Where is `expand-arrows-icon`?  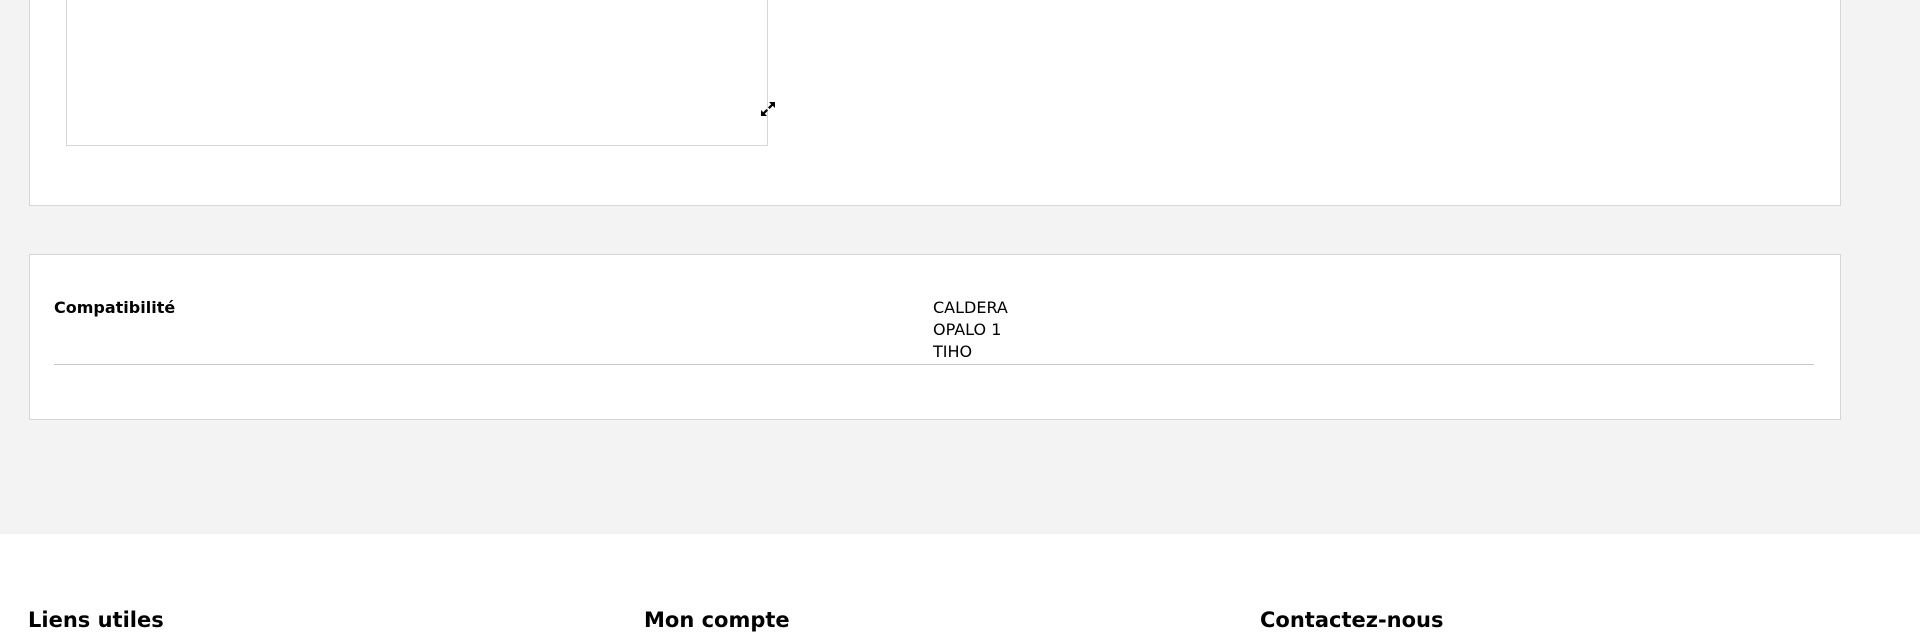
expand-arrows-icon is located at coordinates (768, 109).